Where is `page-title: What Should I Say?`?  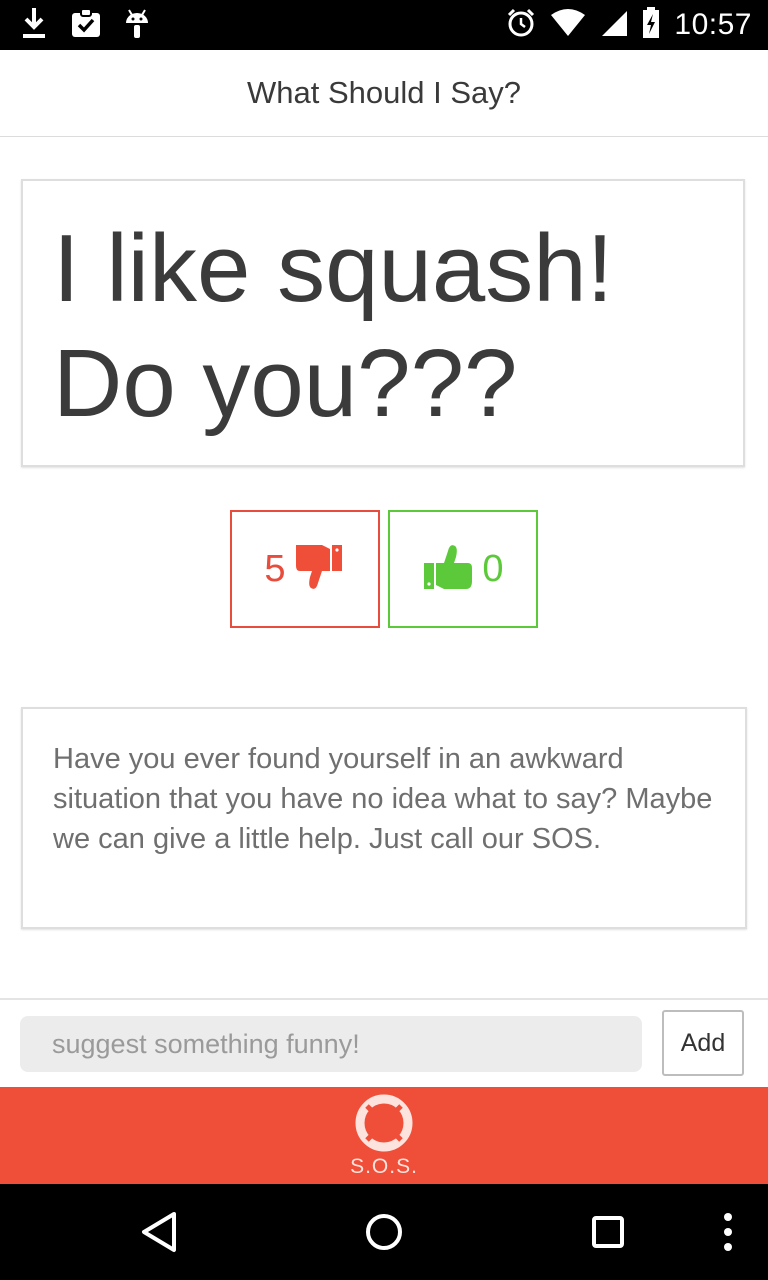 page-title: What Should I Say? is located at coordinates (384, 92).